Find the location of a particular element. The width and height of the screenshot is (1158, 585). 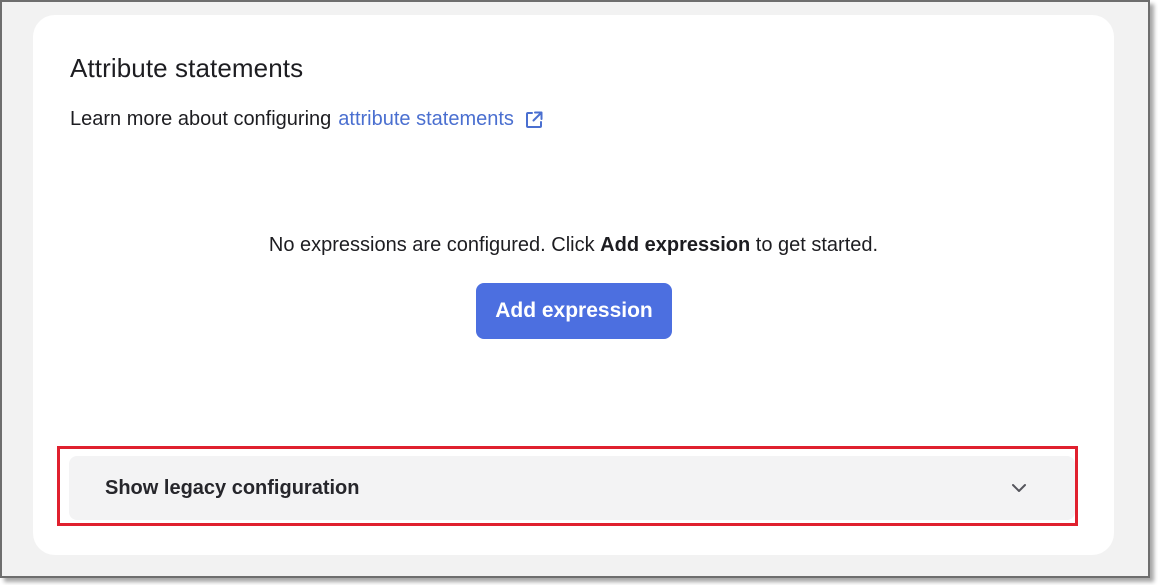

add-expression-button: Add expression is located at coordinates (574, 311).